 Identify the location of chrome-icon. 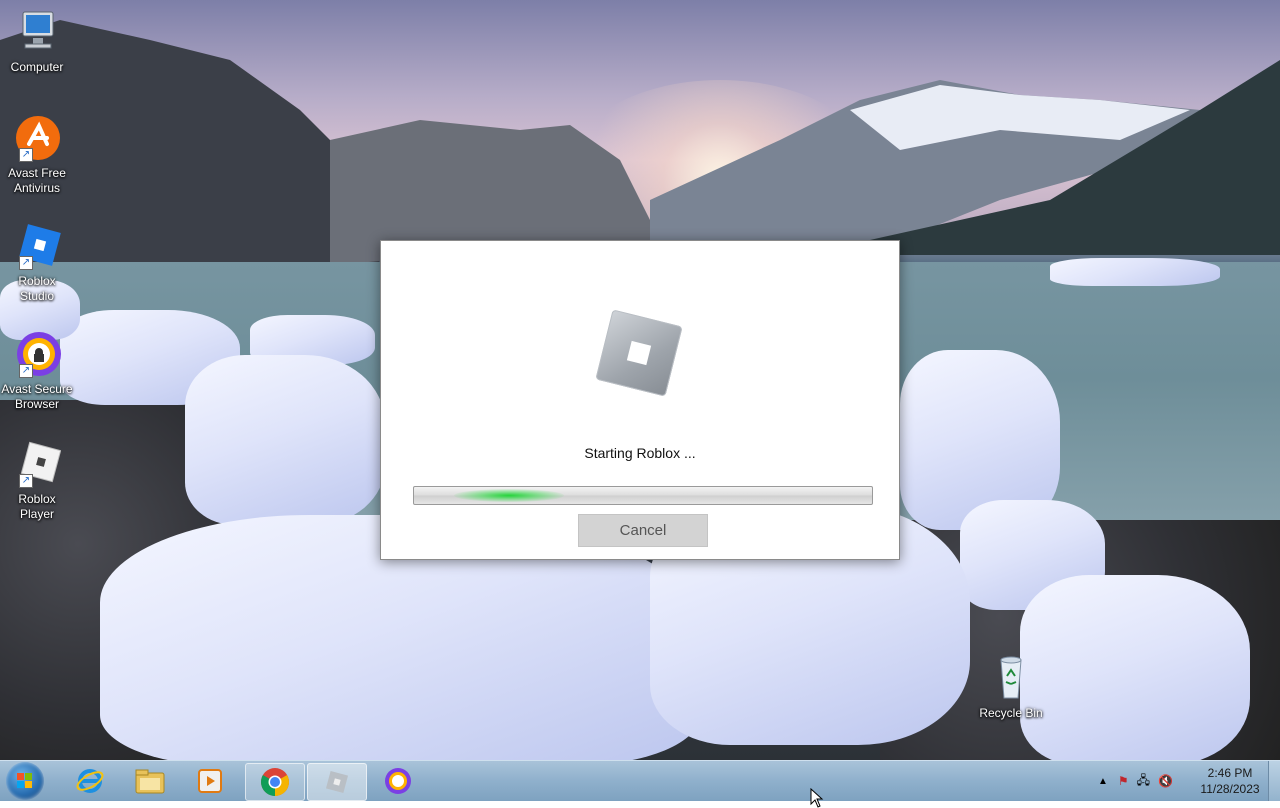
(275, 782).